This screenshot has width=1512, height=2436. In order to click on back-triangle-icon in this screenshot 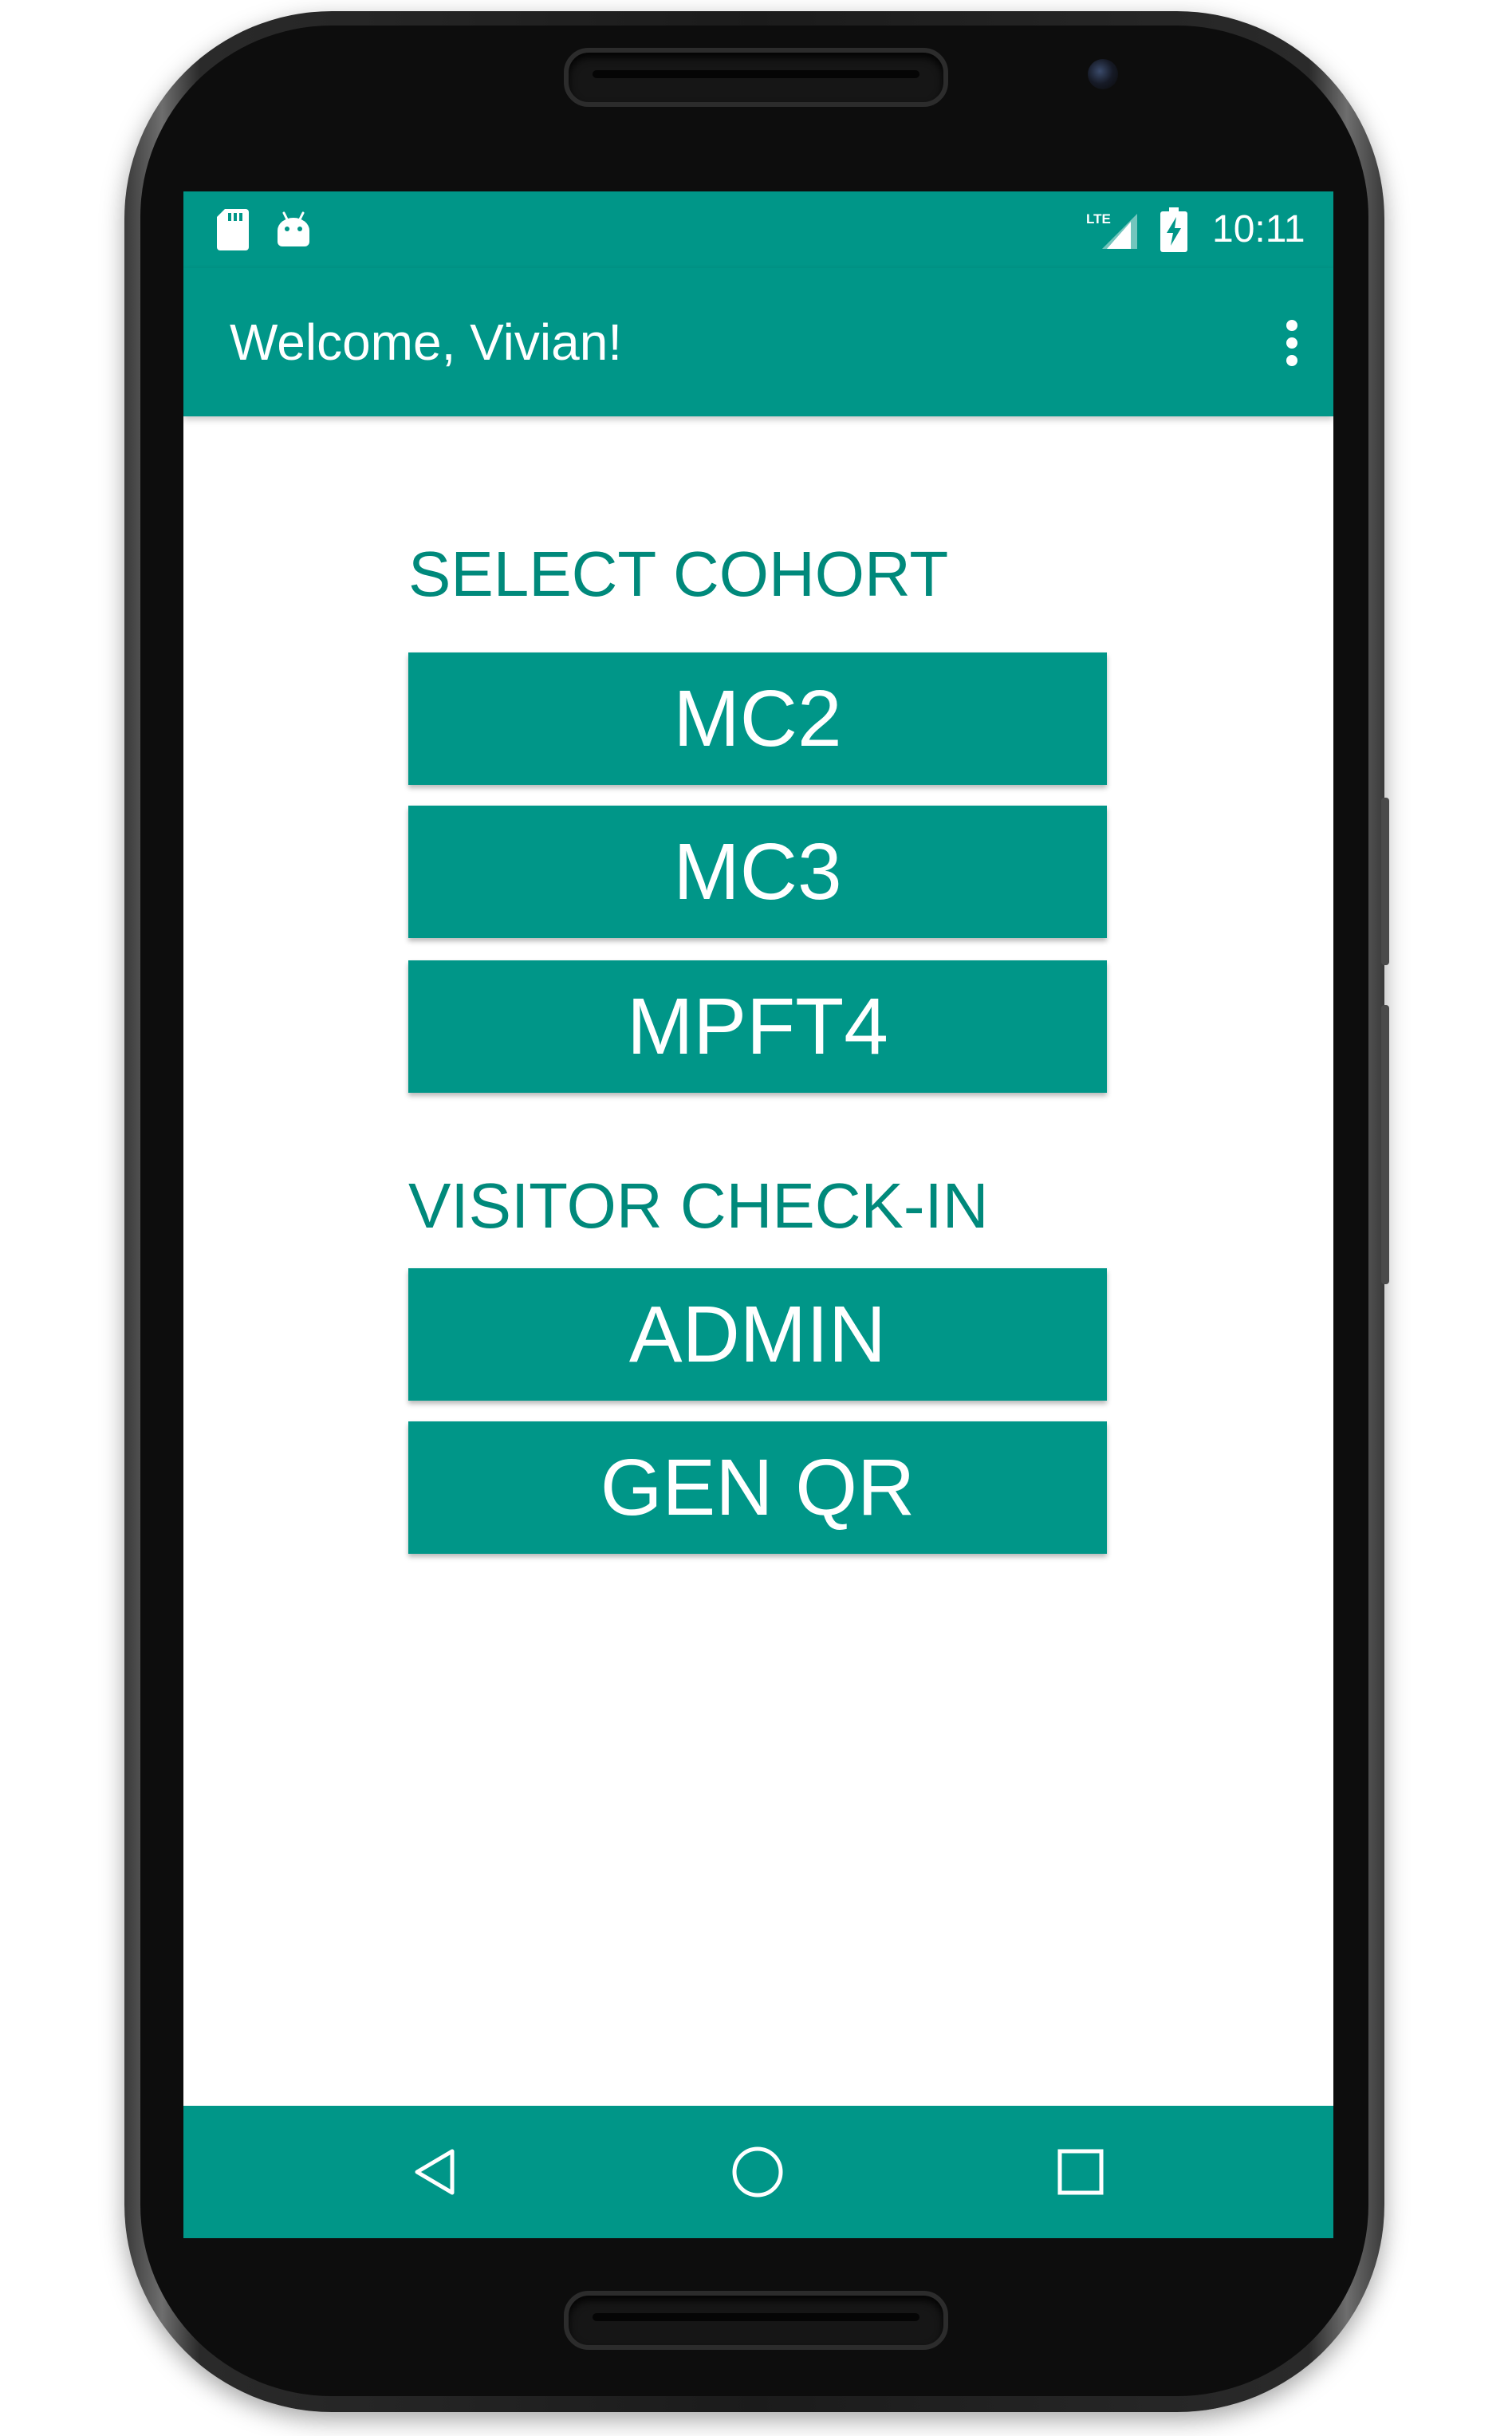, I will do `click(435, 2172)`.